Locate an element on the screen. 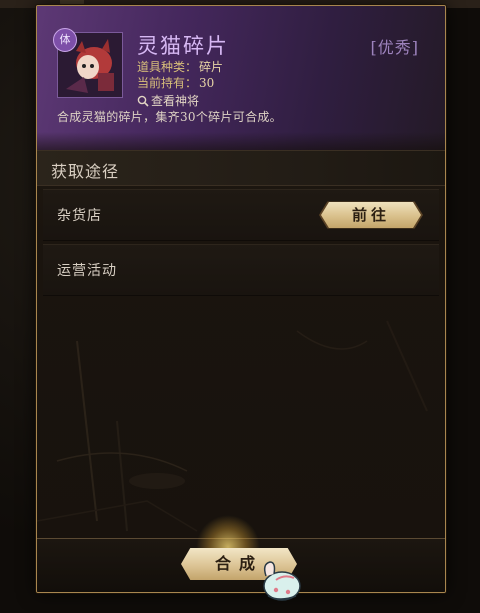 The width and height of the screenshot is (480, 613). item-description: 合成灵猫的碎片，集齐30个碎片可合成。 is located at coordinates (169, 117).